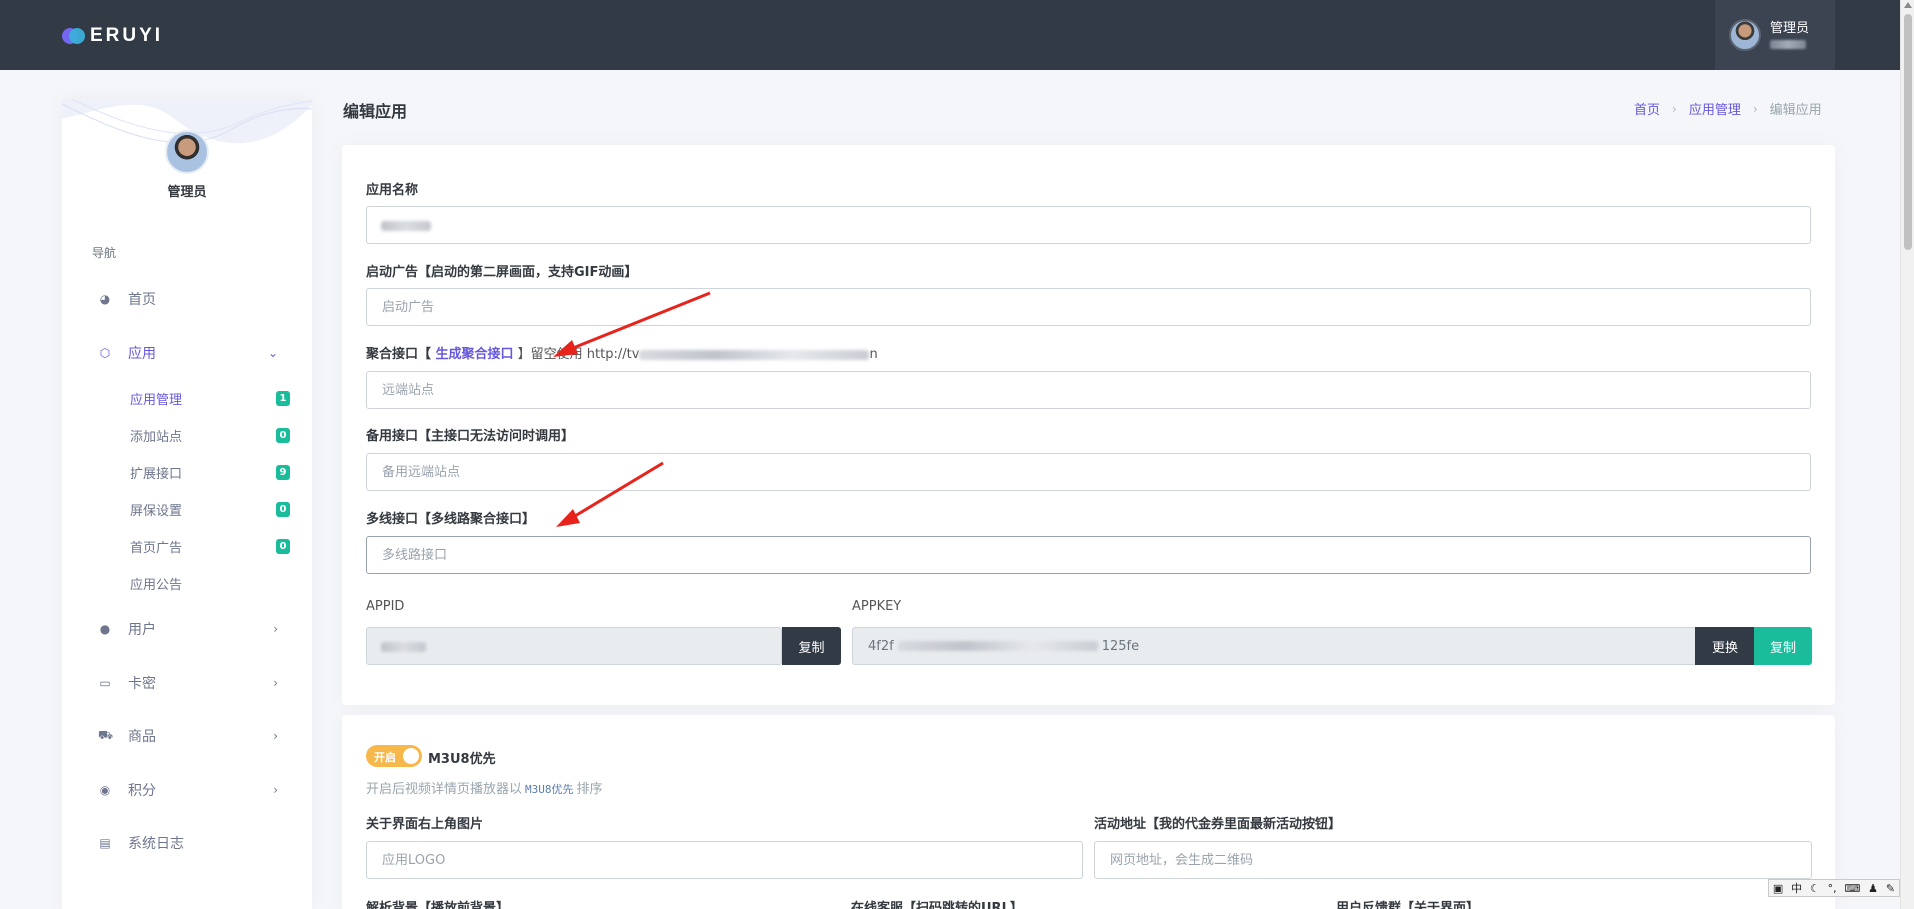 The width and height of the screenshot is (1914, 909). What do you see at coordinates (937, 905) in the screenshot?
I see `online-service-label: 在线客服【扫码跳转的URL】` at bounding box center [937, 905].